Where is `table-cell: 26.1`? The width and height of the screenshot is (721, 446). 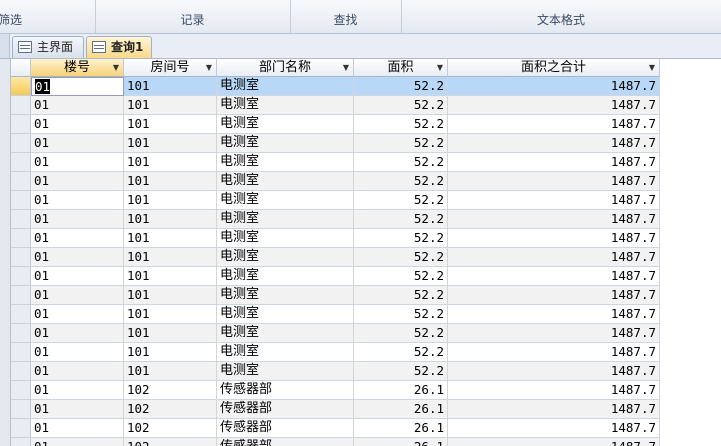
table-cell: 26.1 is located at coordinates (401, 428).